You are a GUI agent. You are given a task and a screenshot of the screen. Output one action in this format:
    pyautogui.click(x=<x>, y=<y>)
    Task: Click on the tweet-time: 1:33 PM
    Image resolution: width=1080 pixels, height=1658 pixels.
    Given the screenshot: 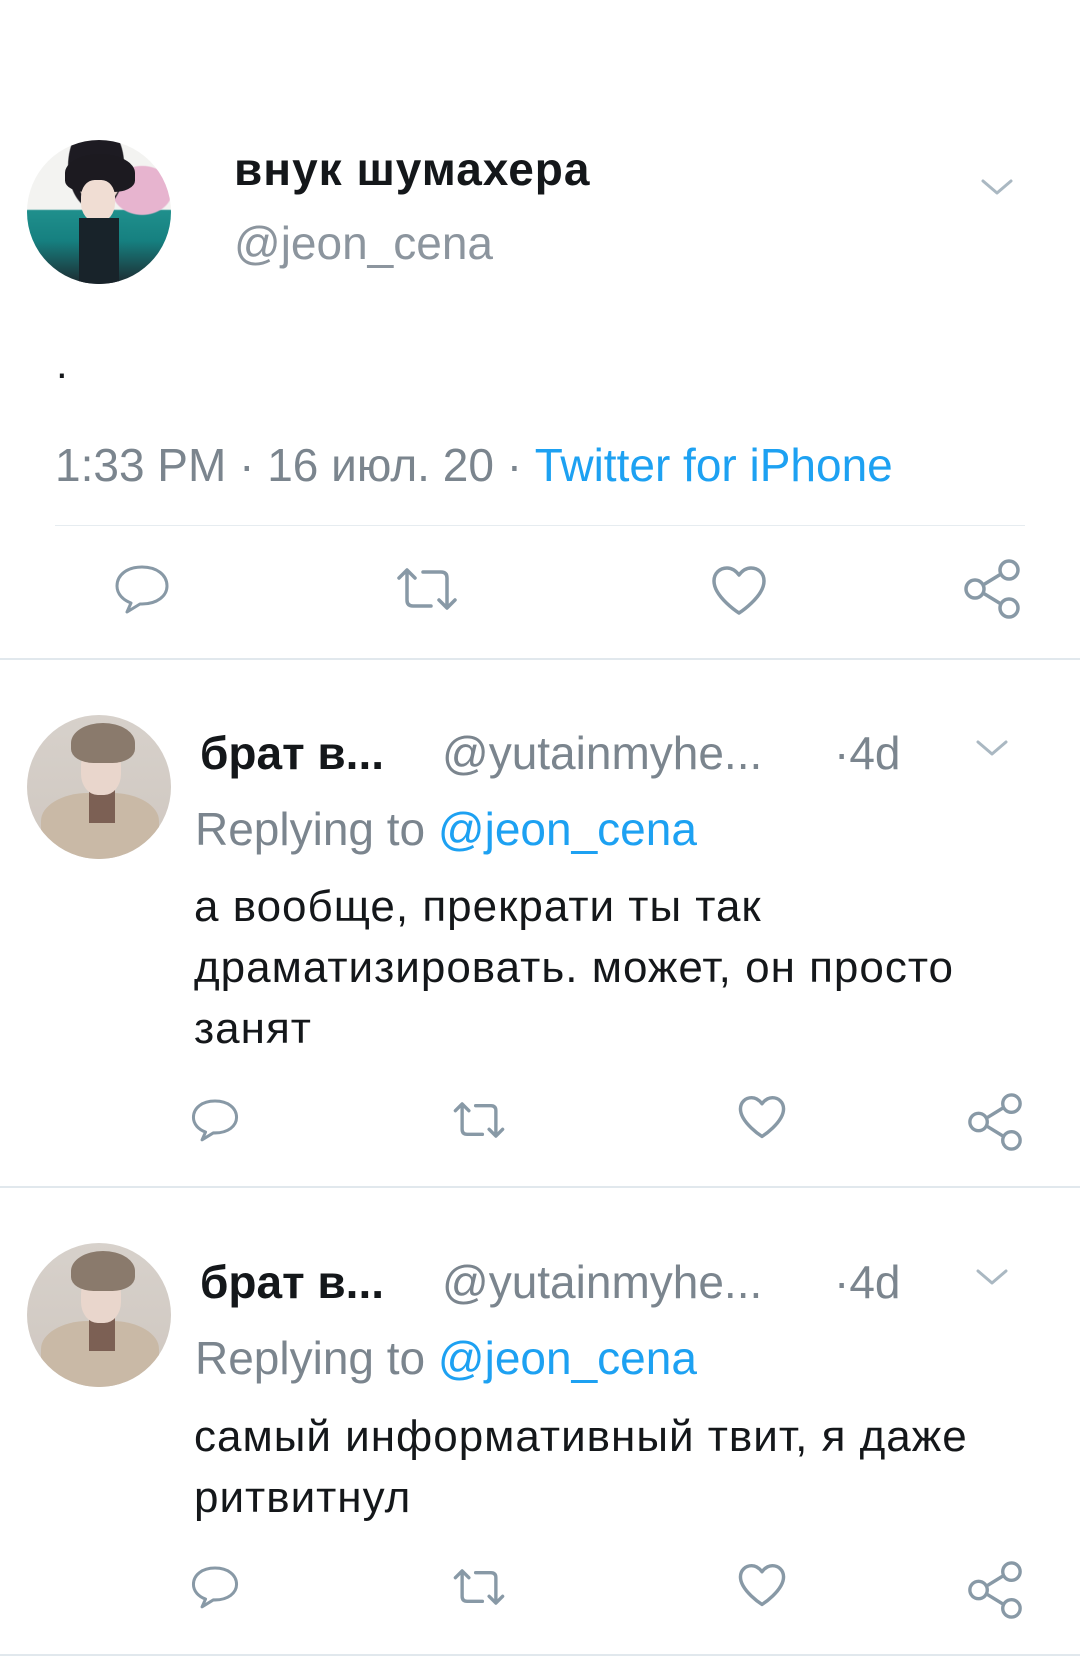 What is the action you would take?
    pyautogui.click(x=141, y=465)
    